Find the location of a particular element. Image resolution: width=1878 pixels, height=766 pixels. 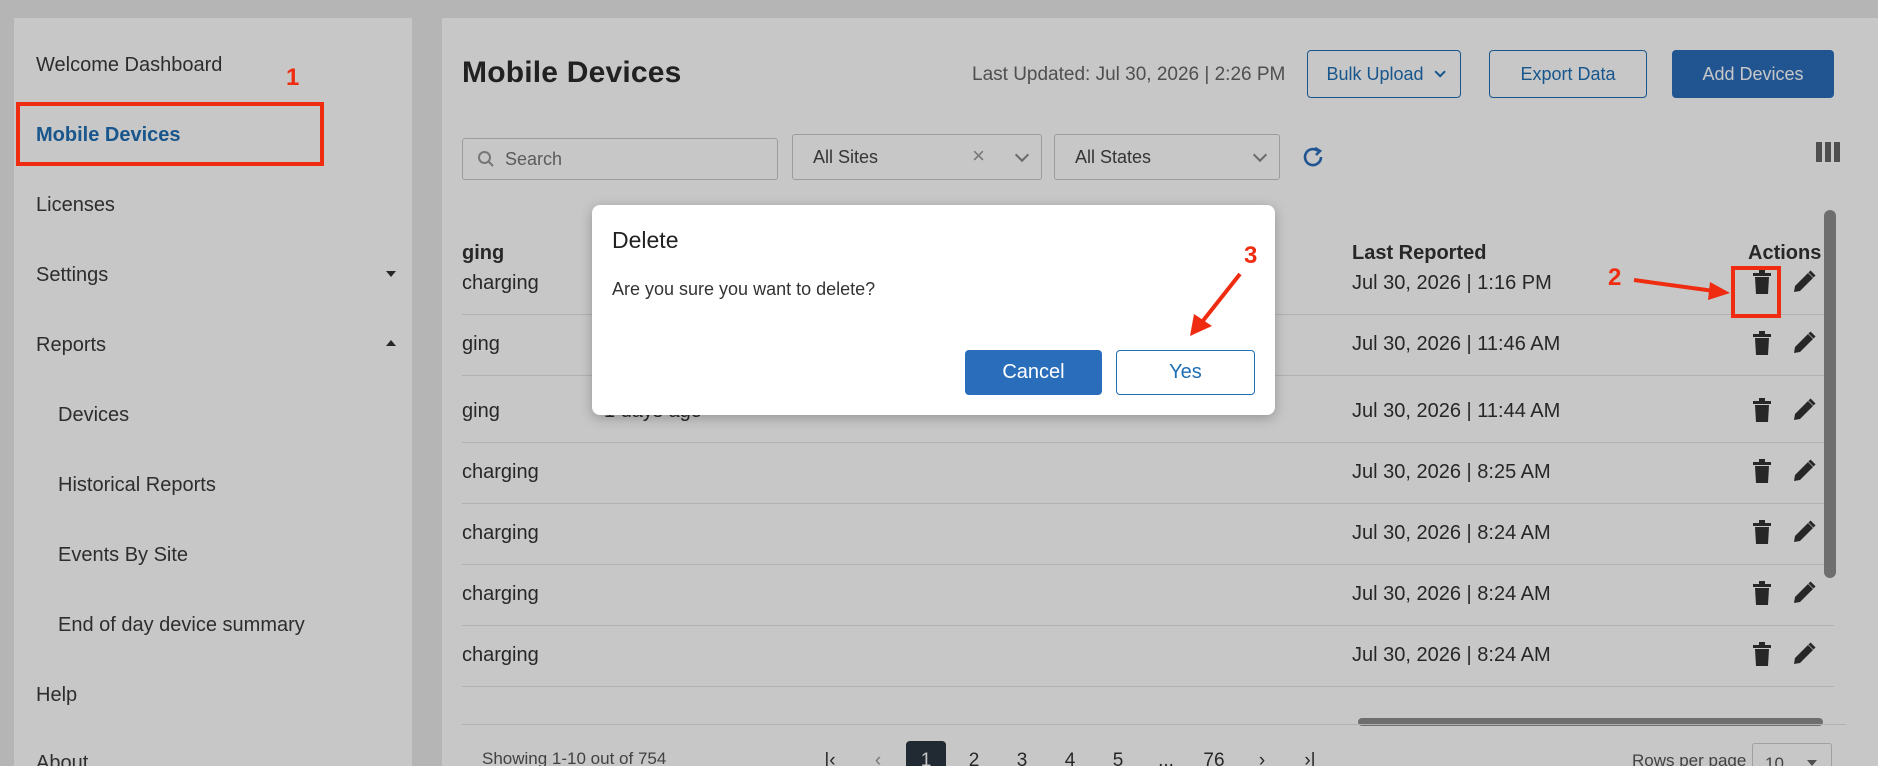

annotation-number-2: 2 is located at coordinates (1615, 277).